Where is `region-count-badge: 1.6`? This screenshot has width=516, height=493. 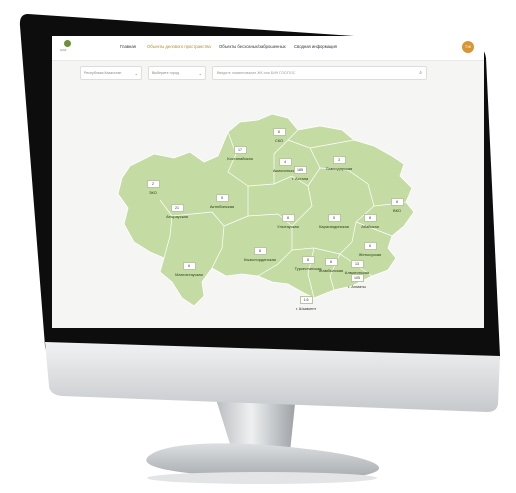
region-count-badge: 1.6 is located at coordinates (306, 300).